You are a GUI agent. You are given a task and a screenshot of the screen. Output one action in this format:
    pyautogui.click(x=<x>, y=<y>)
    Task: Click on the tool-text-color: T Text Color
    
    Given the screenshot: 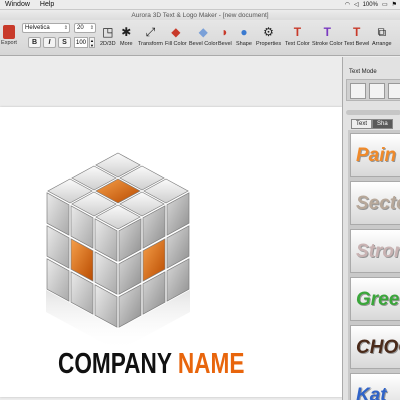 What is the action you would take?
    pyautogui.click(x=297, y=38)
    